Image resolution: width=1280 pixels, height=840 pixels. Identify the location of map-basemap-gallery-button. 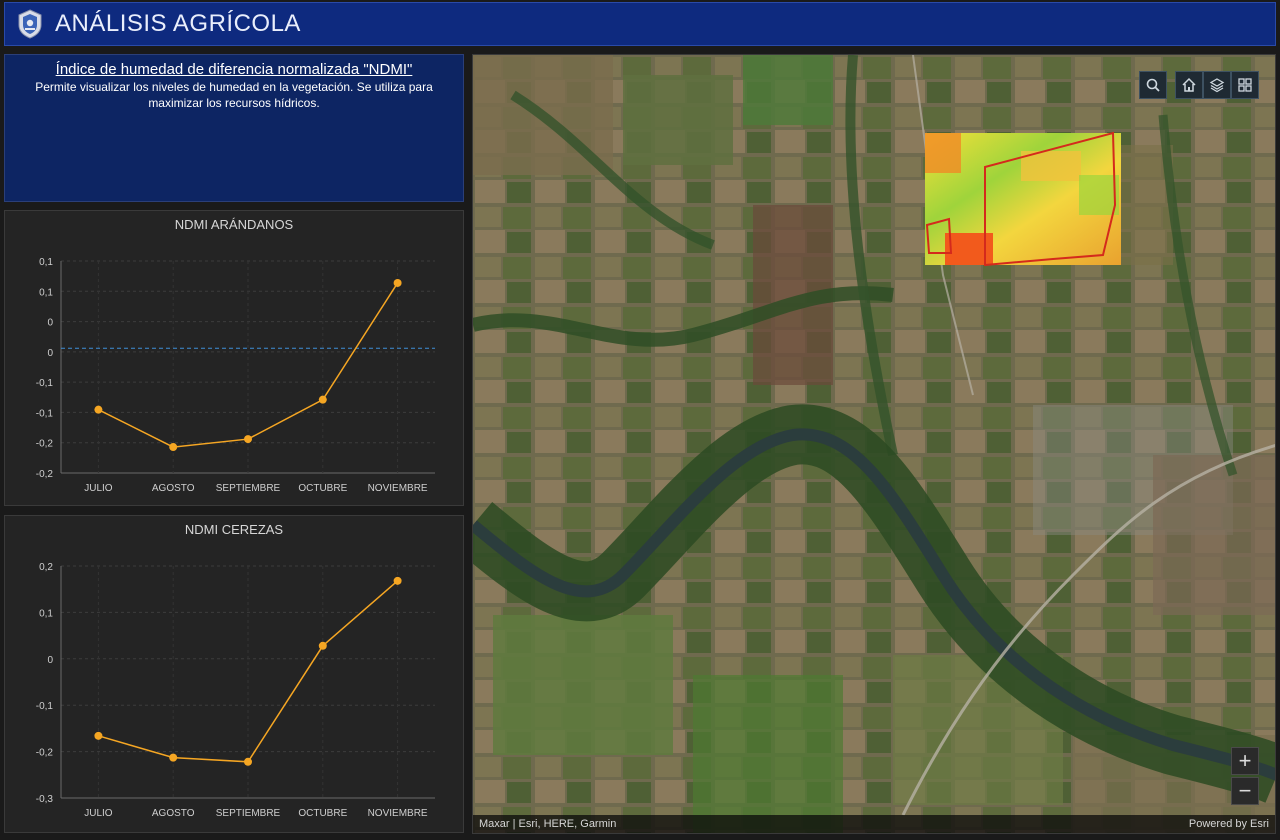
(1245, 85).